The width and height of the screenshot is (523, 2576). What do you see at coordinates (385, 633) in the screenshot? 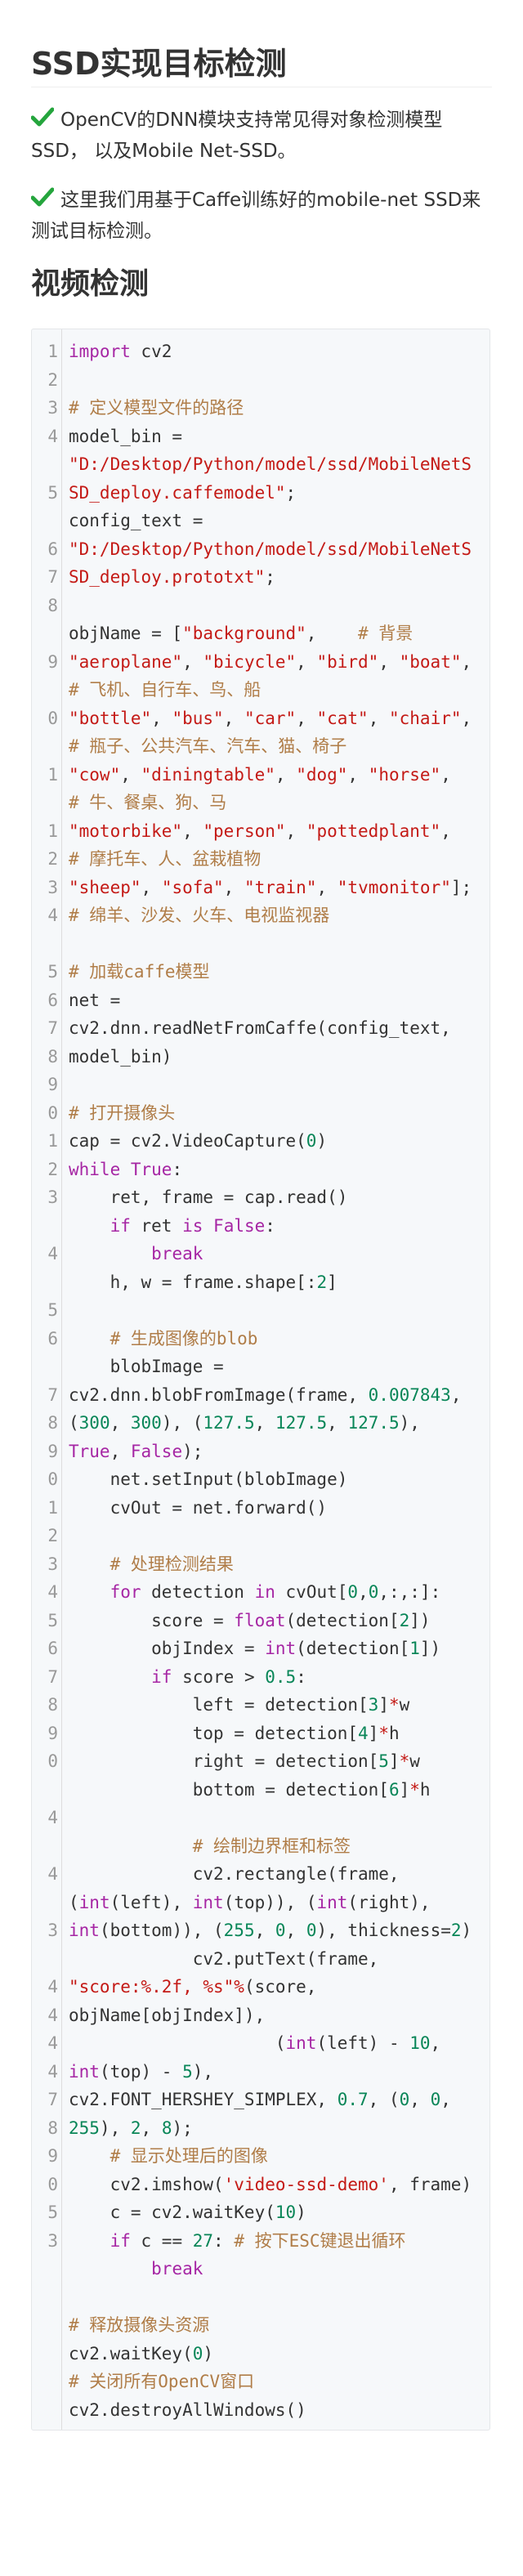
I see `code-token: # 背景` at bounding box center [385, 633].